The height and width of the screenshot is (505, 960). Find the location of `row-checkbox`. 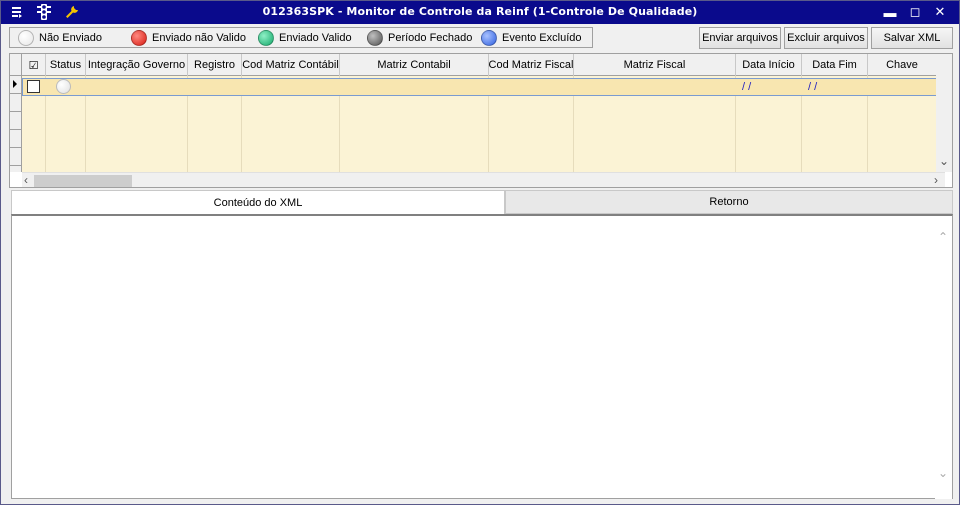

row-checkbox is located at coordinates (33, 86).